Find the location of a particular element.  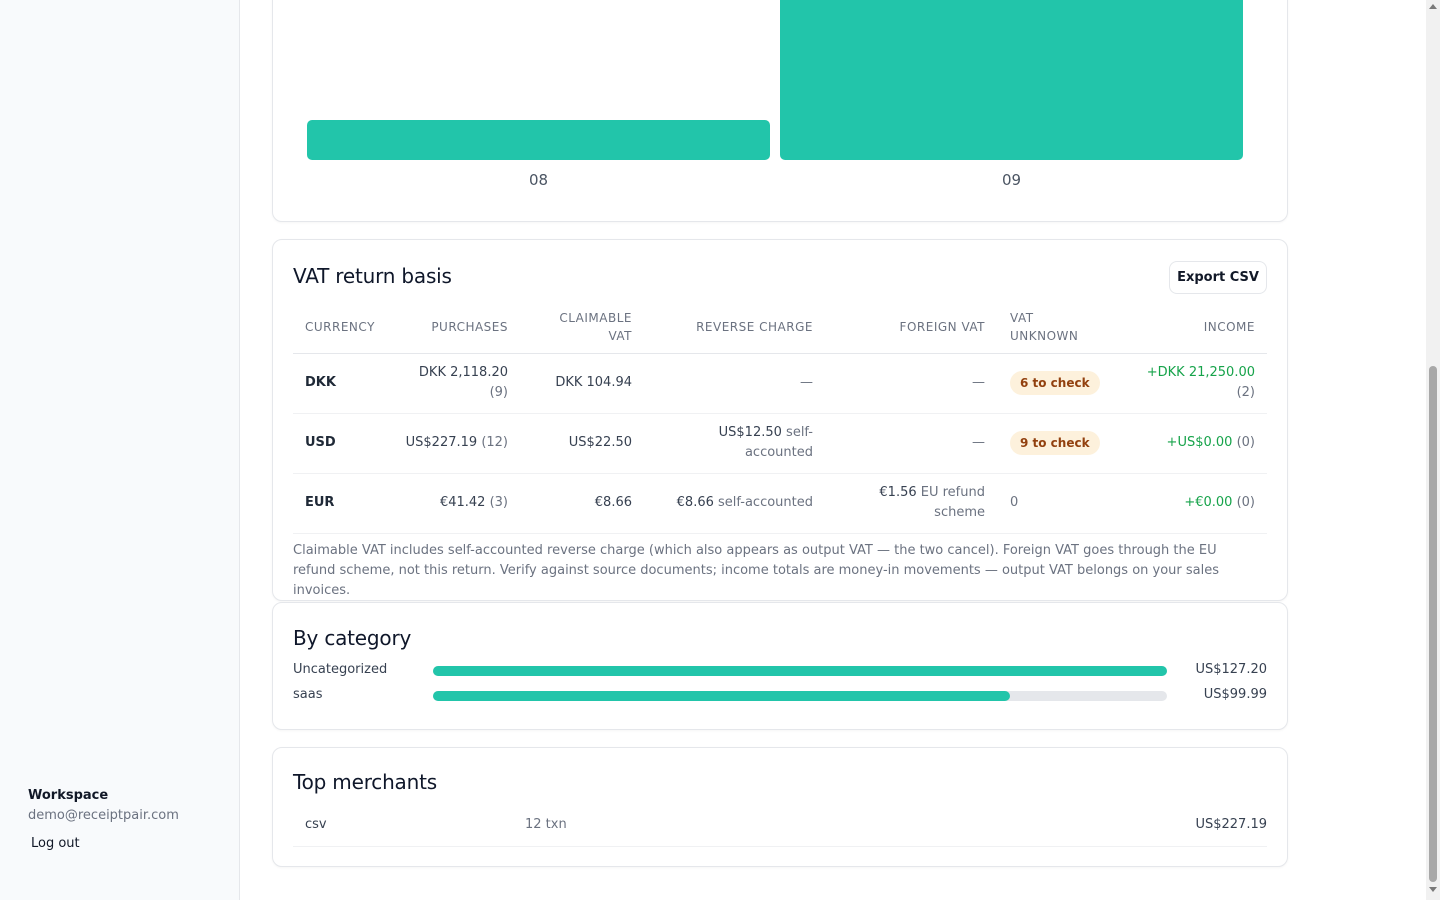

merchant-row-divider is located at coordinates (780, 846).